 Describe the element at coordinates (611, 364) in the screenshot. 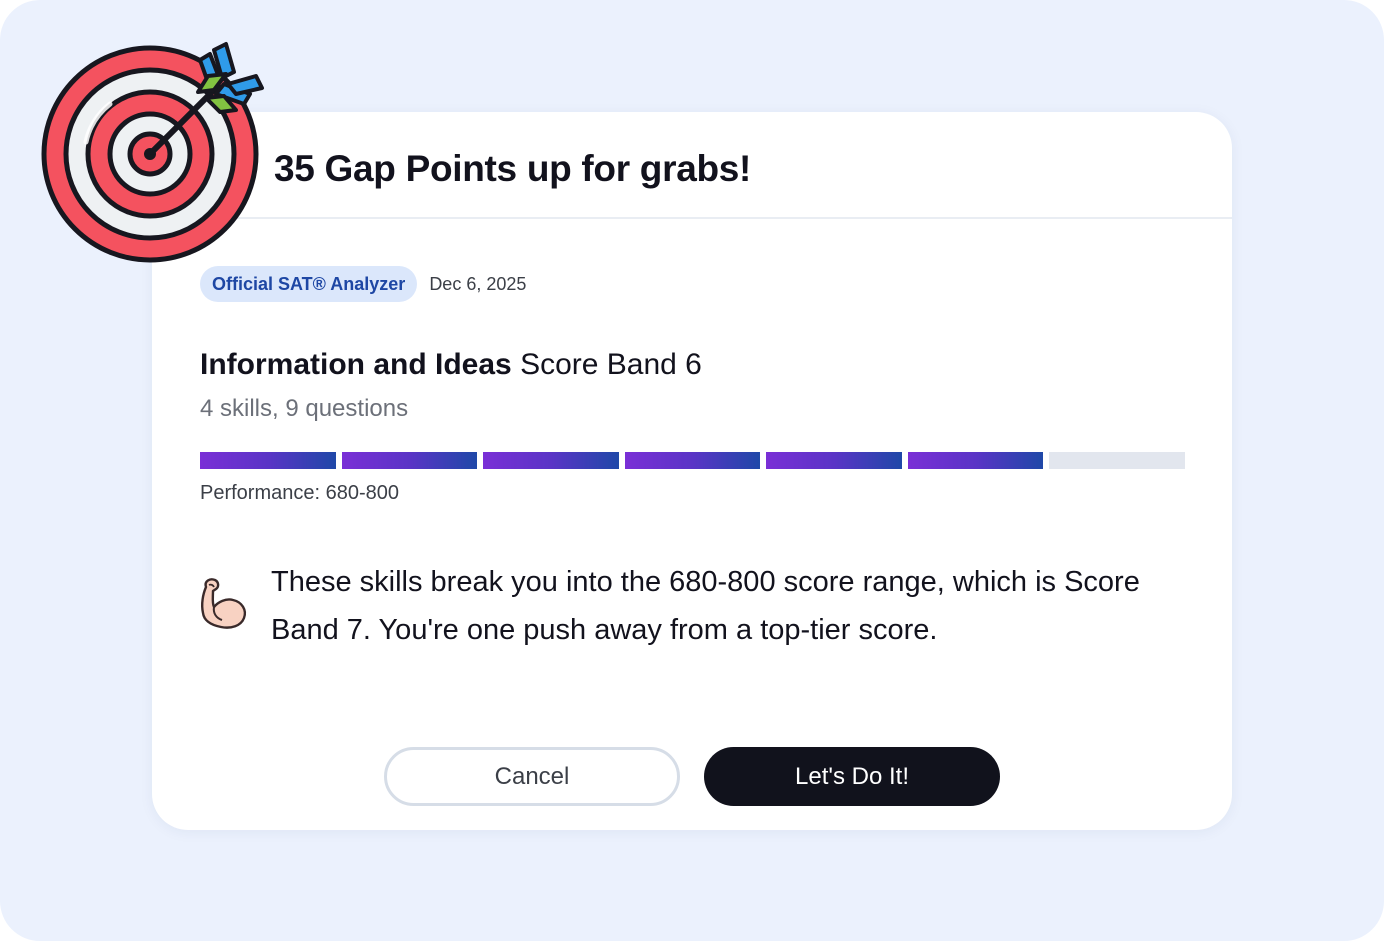

I see `score-band: Score Band 6` at that location.